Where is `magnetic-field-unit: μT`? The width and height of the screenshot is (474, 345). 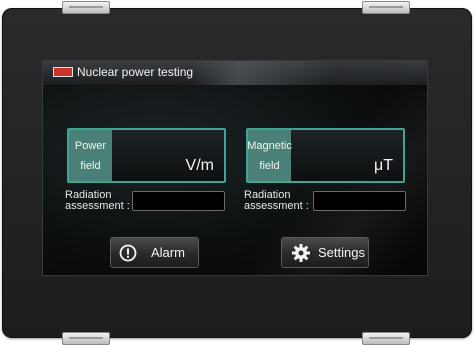 magnetic-field-unit: μT is located at coordinates (383, 165).